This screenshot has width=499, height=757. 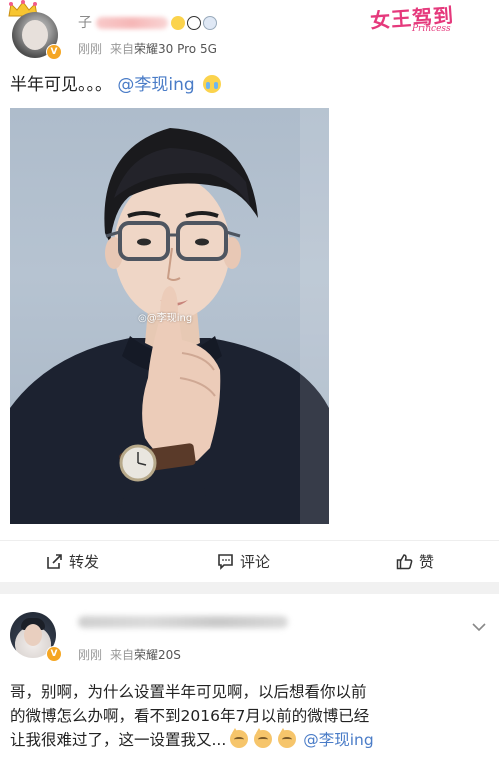 What do you see at coordinates (54, 561) in the screenshot?
I see `repost-icon` at bounding box center [54, 561].